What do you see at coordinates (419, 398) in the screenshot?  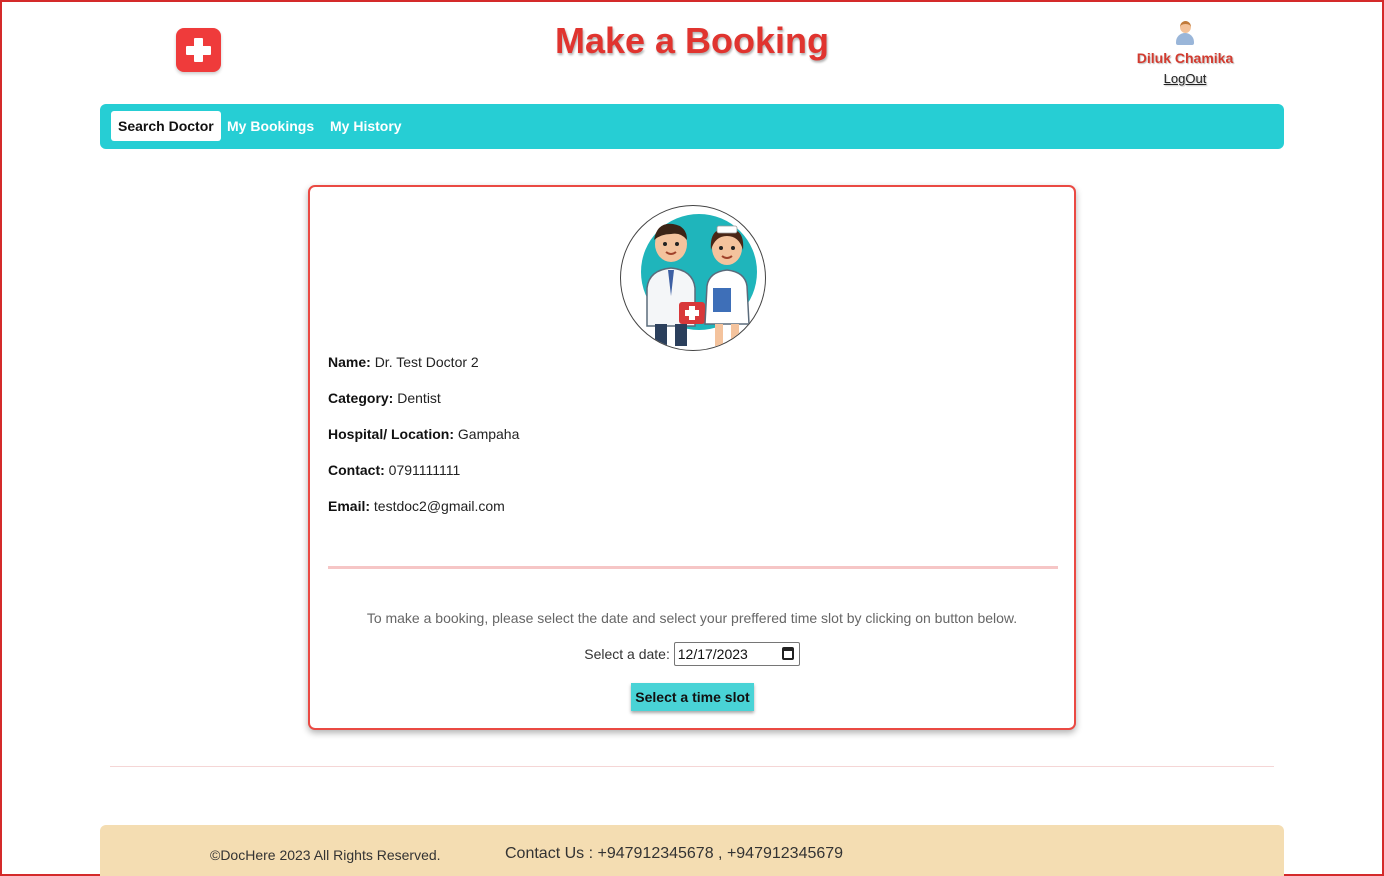 I see `doctor-category: Dentist` at bounding box center [419, 398].